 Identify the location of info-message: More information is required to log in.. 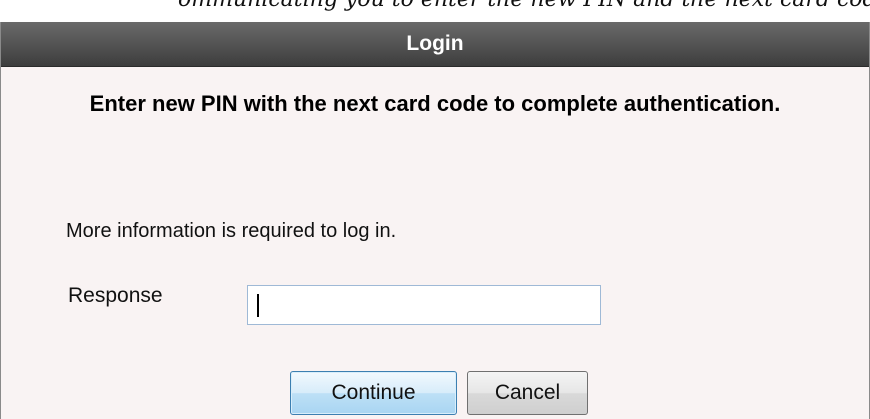
(231, 231).